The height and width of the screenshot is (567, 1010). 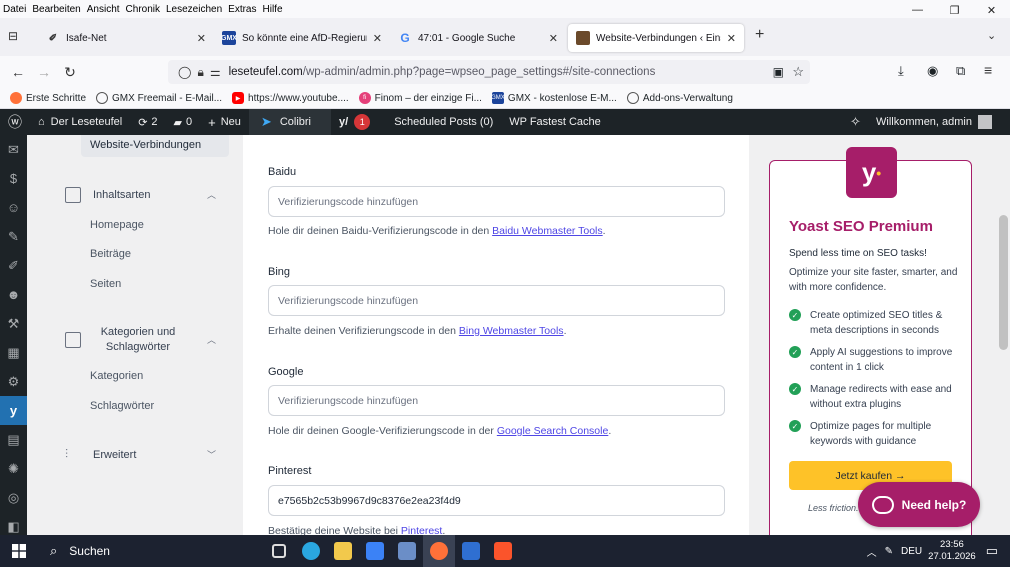 What do you see at coordinates (679, 98) in the screenshot?
I see `bookmark-addons: Add-ons-Verwaltung` at bounding box center [679, 98].